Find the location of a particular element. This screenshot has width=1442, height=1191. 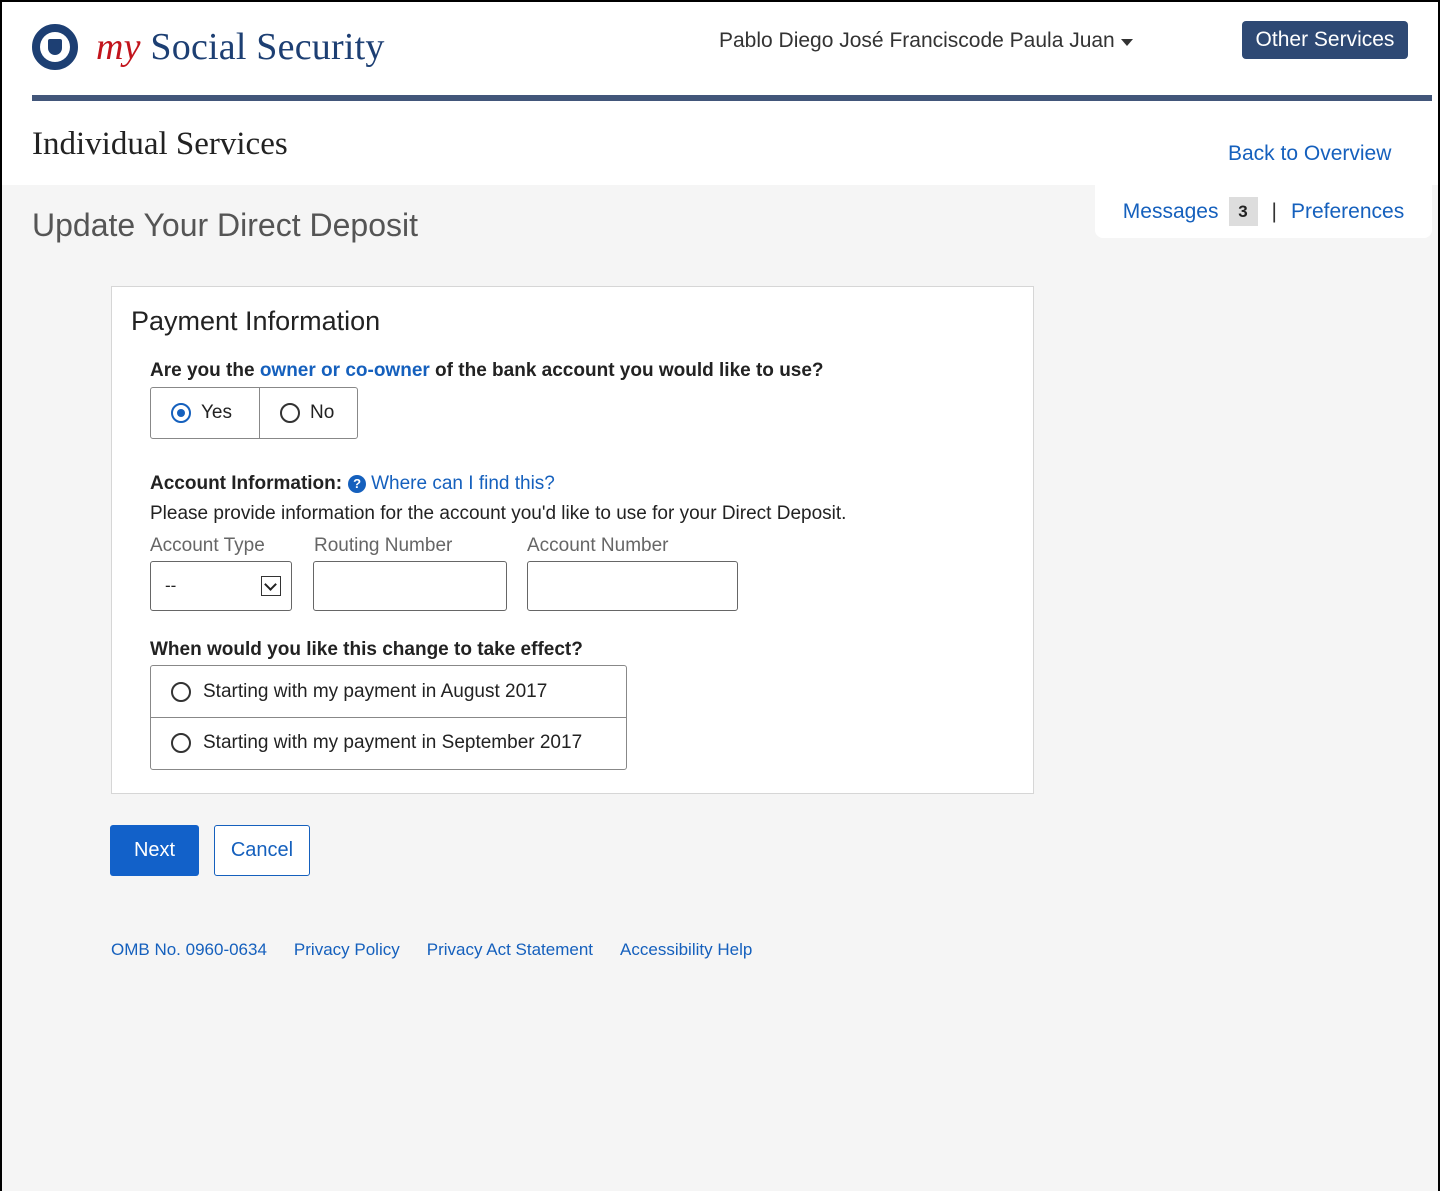

owner-option-yes: Yes is located at coordinates (205, 413).